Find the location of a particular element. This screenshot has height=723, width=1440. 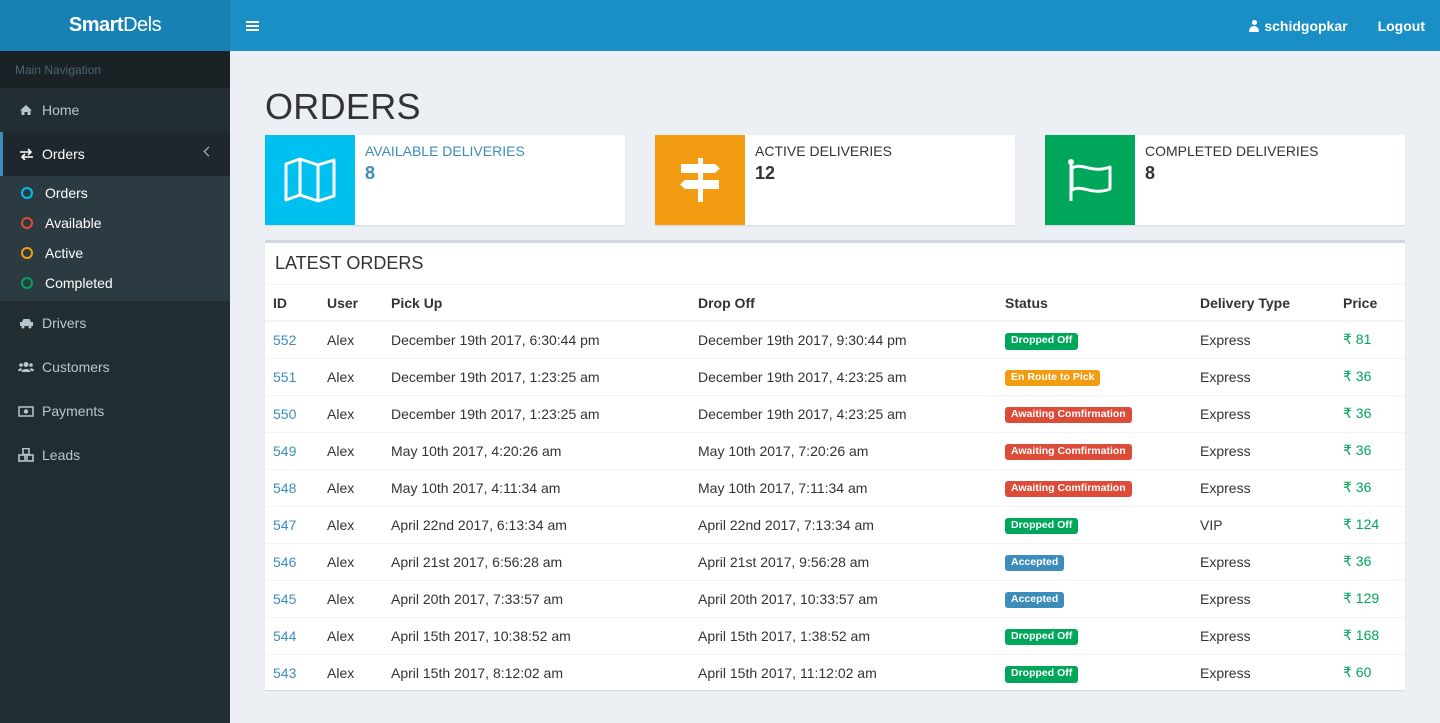

order-id-cell: 546 is located at coordinates (292, 561).